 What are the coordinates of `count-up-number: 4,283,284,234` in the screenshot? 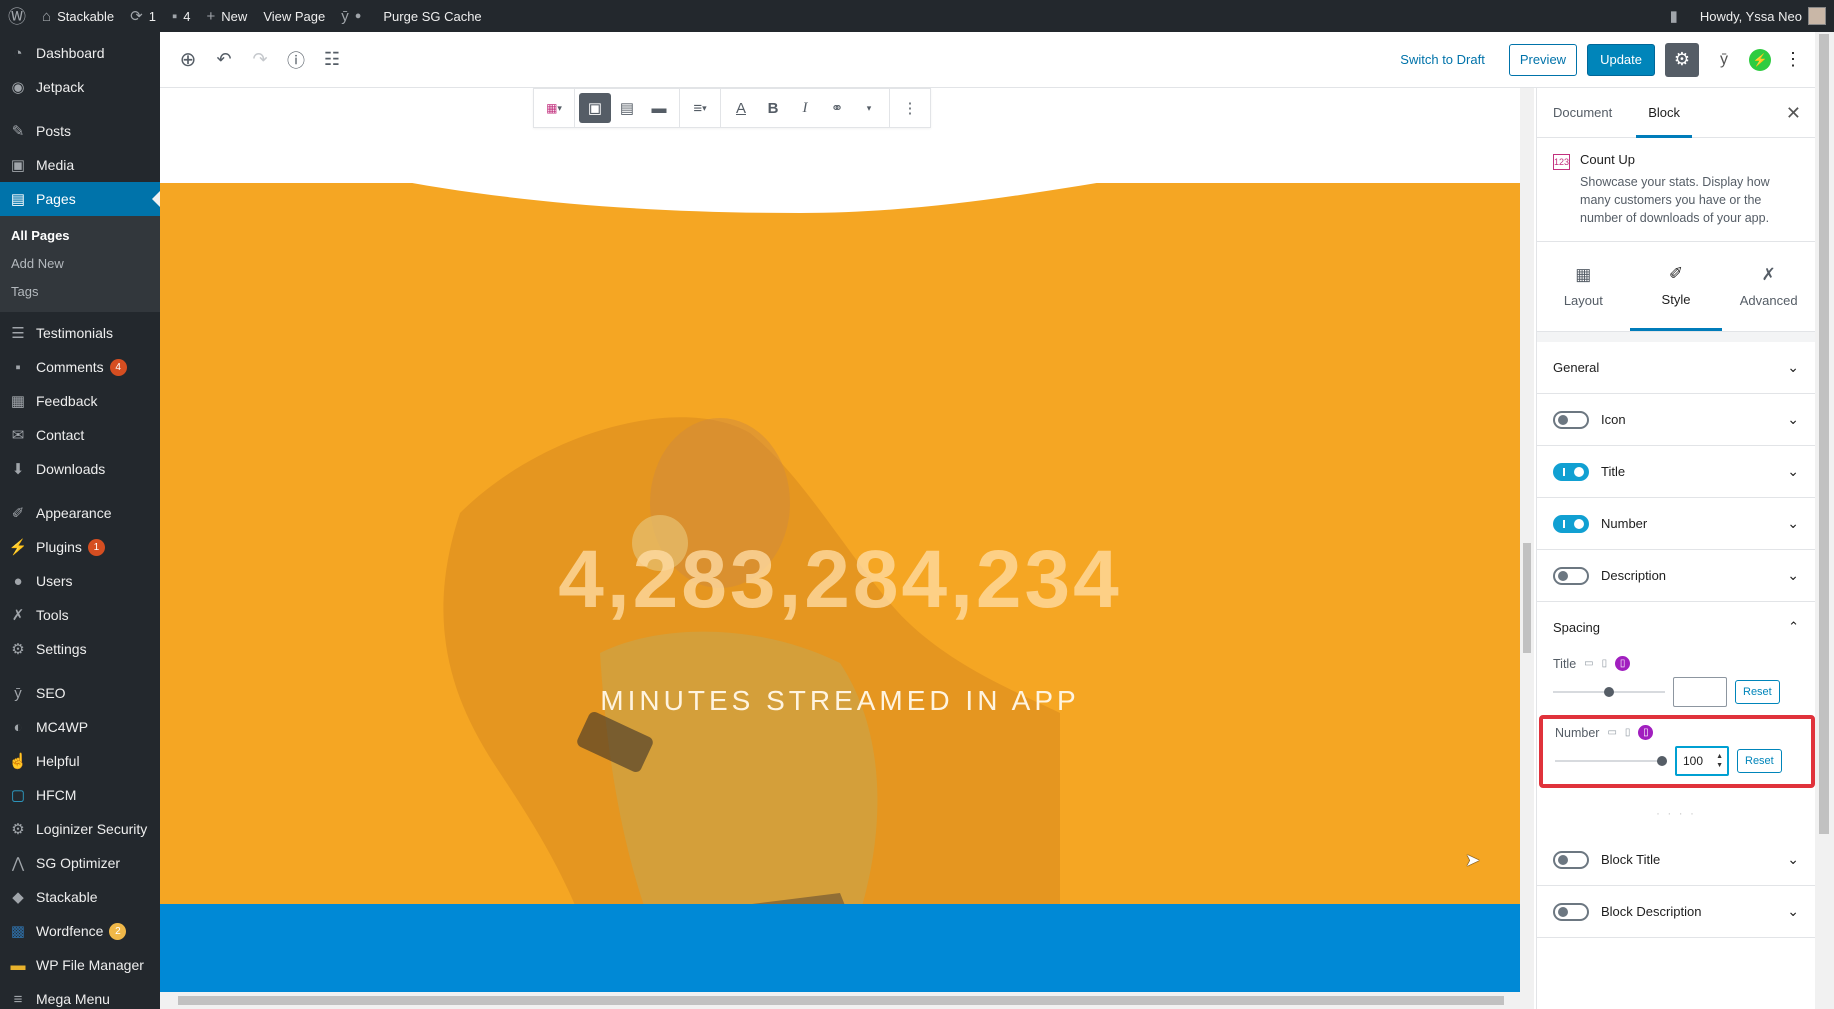 It's located at (840, 580).